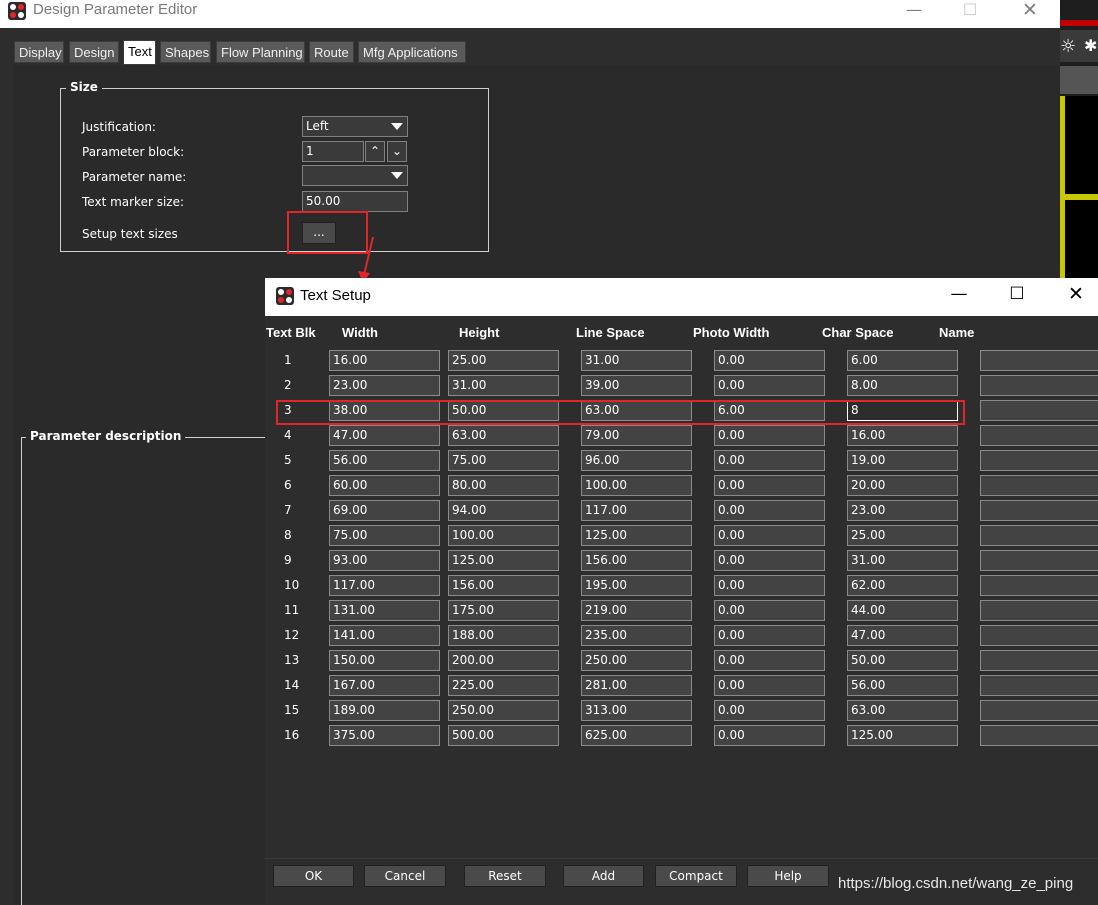 The height and width of the screenshot is (905, 1098). What do you see at coordinates (636, 510) in the screenshot?
I see `cell-line: 117.00` at bounding box center [636, 510].